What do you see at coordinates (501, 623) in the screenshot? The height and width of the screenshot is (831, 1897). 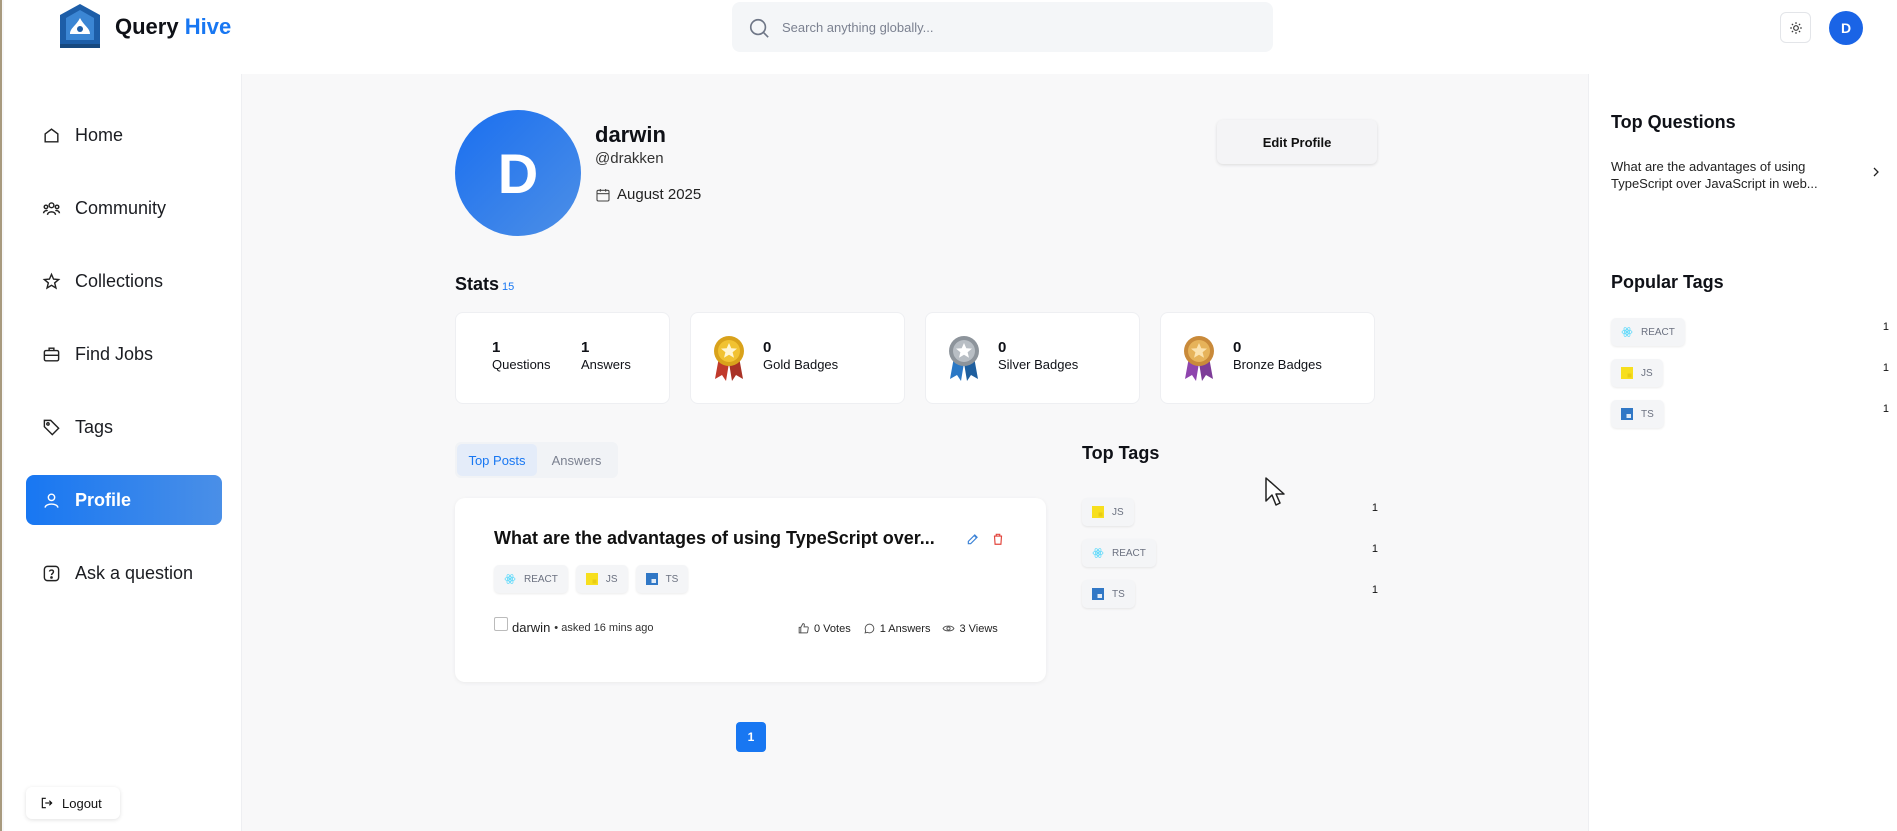 I see `author-avatar` at bounding box center [501, 623].